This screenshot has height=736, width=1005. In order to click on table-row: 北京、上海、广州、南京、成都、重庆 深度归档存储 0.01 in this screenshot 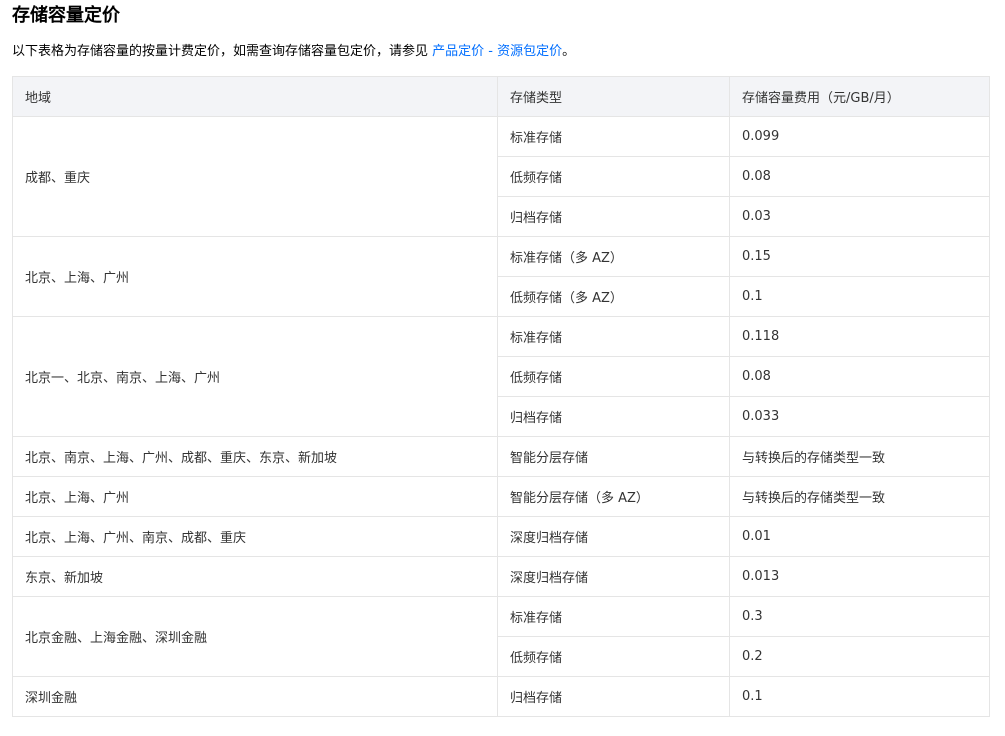, I will do `click(501, 536)`.